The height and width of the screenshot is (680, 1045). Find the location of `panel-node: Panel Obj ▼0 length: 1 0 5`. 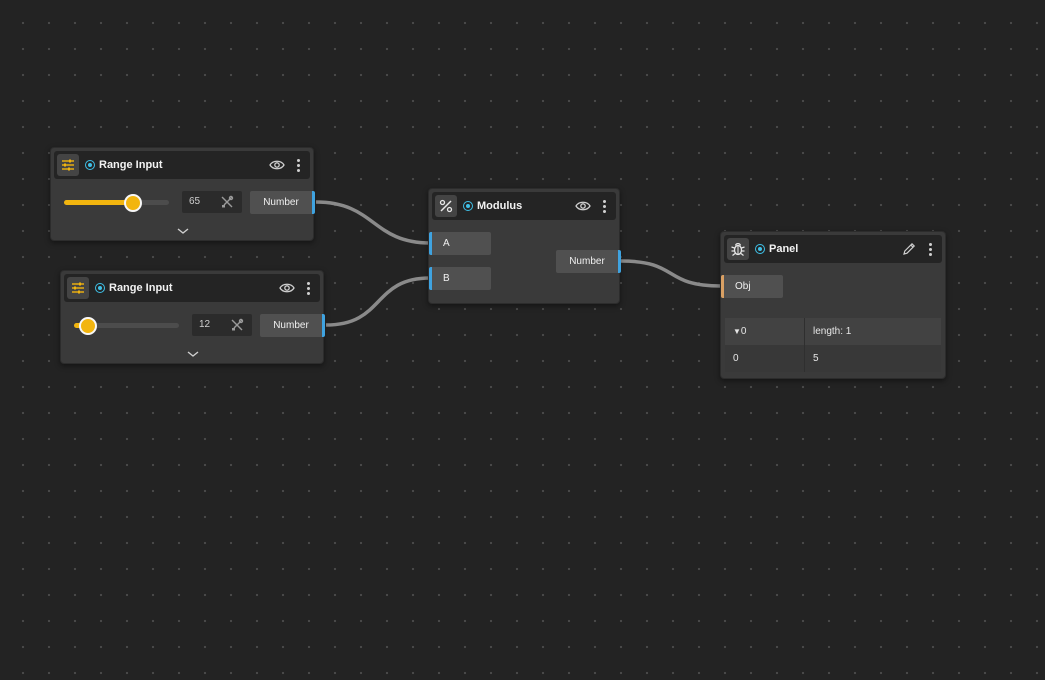

panel-node: Panel Obj ▼0 length: 1 0 5 is located at coordinates (833, 305).